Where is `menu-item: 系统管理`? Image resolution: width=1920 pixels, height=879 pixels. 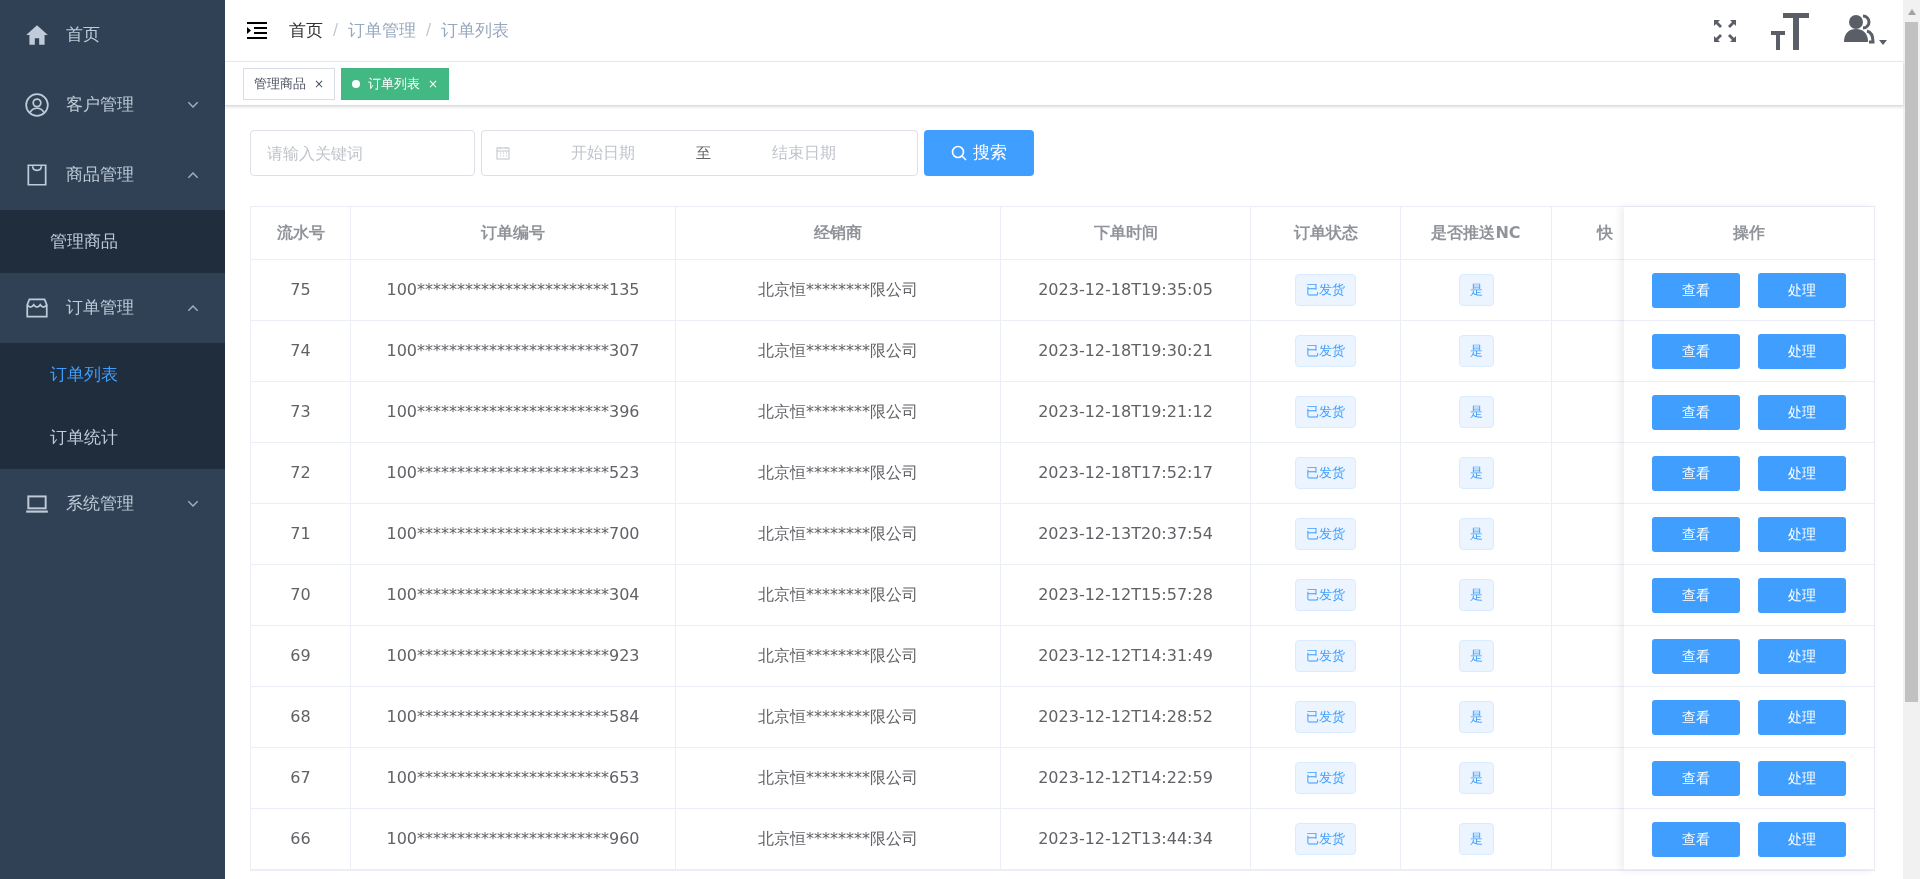 menu-item: 系统管理 is located at coordinates (112, 504).